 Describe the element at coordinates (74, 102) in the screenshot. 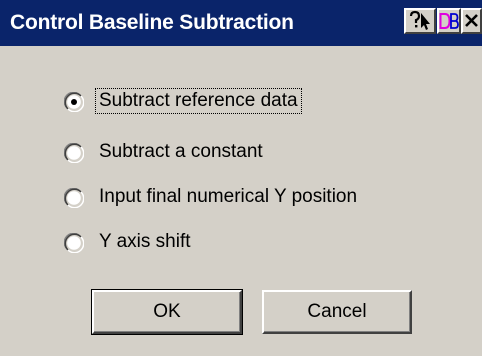

I see `radio-selected-icon` at that location.